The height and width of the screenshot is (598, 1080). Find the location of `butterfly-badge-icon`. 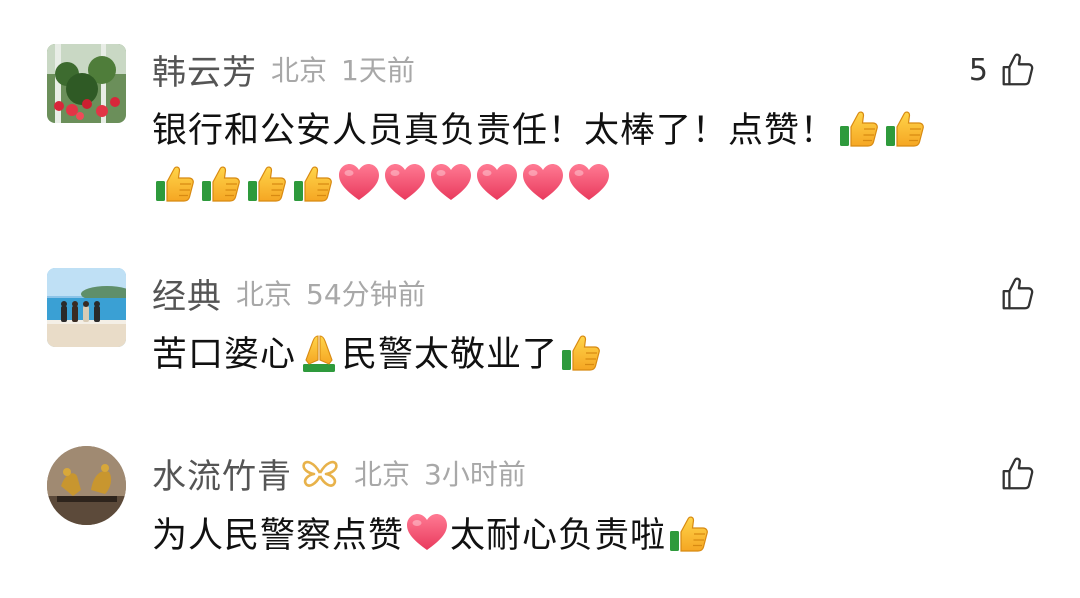

butterfly-badge-icon is located at coordinates (320, 473).